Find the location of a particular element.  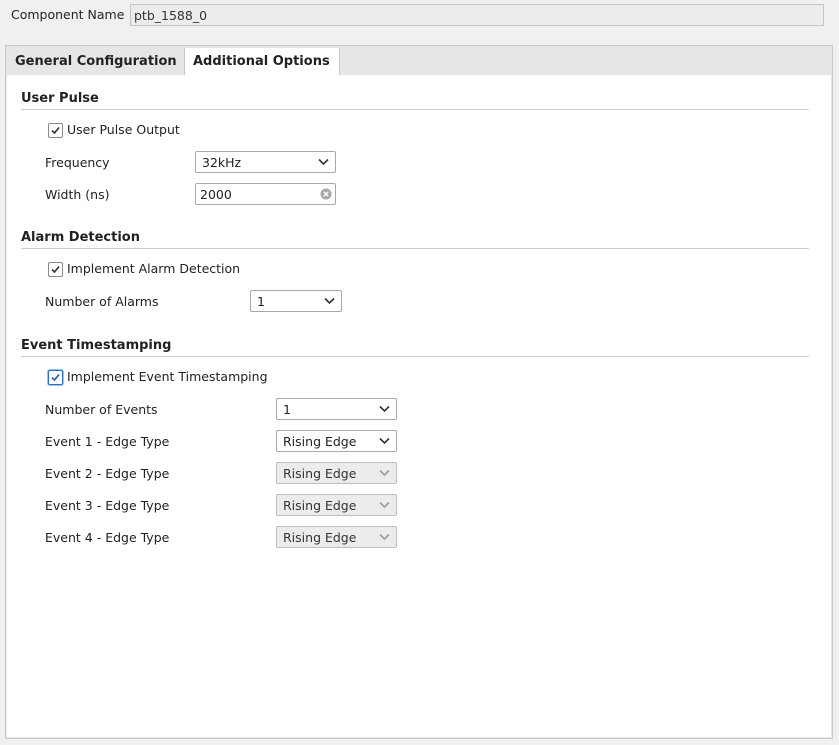

event-1-edge-select: Rising Edge is located at coordinates (336, 441).